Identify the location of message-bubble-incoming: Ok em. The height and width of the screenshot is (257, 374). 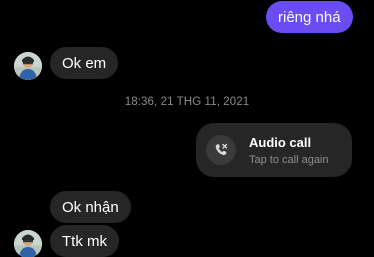
(84, 63).